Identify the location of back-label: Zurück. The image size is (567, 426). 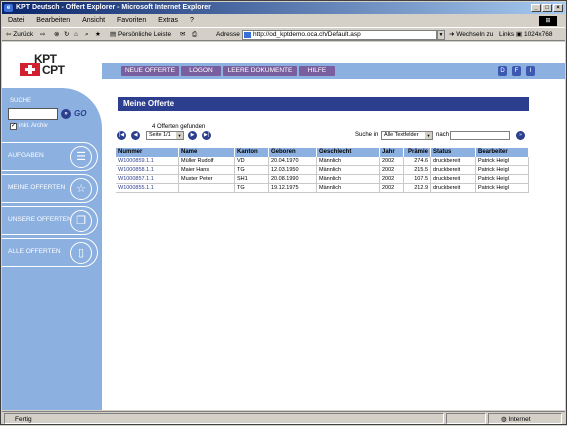
(23, 34).